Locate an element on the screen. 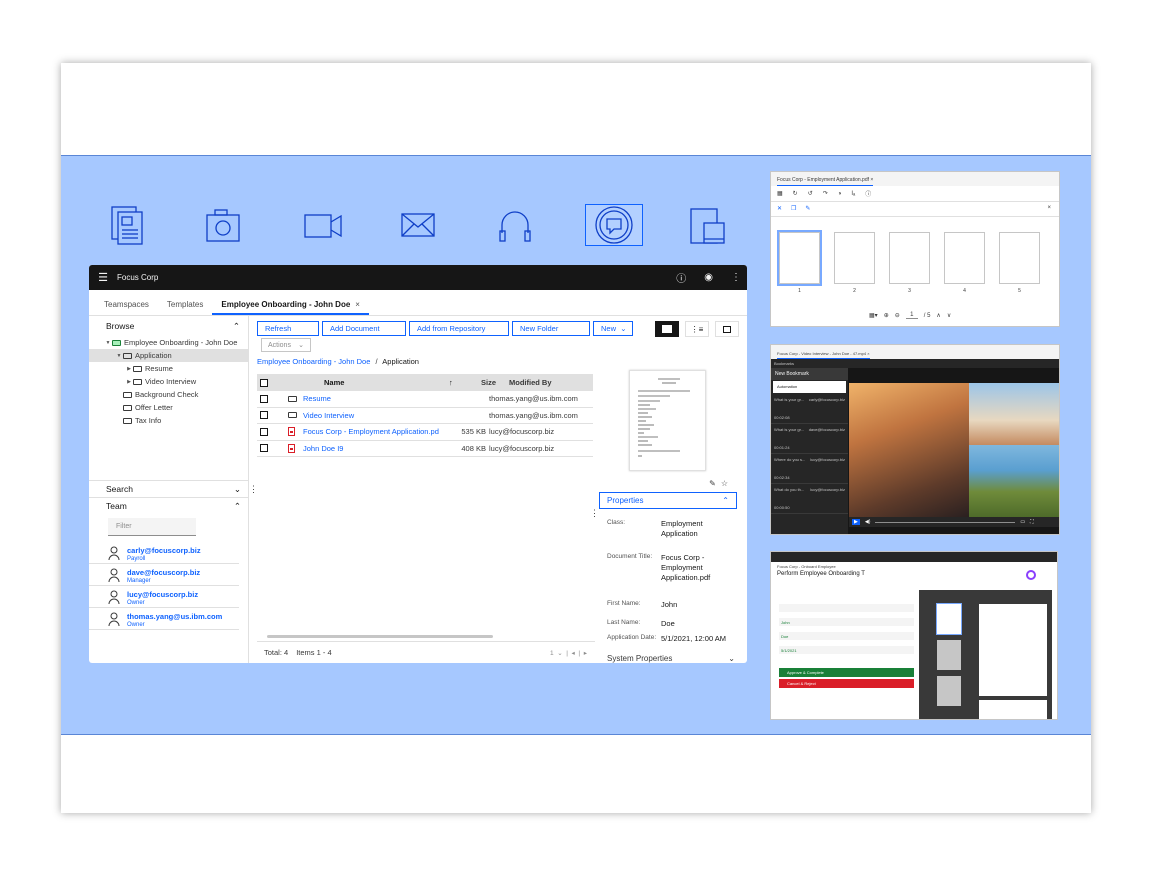 This screenshot has width=1152, height=877. annotate-icon: ✎ is located at coordinates (807, 208).